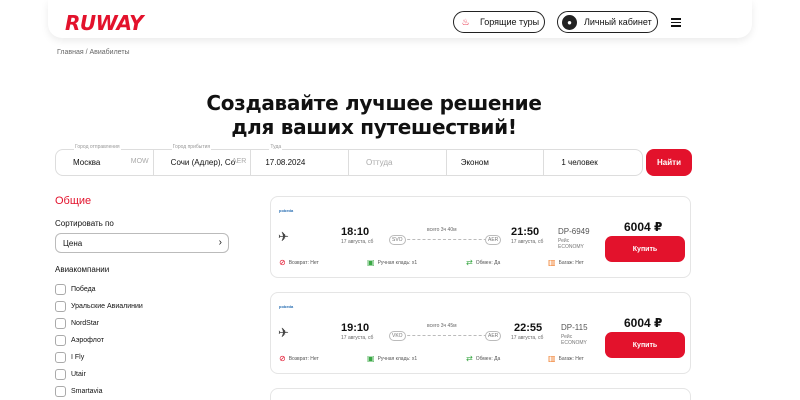 This screenshot has width=800, height=400. I want to click on date-back-field: Оттуда, so click(398, 162).